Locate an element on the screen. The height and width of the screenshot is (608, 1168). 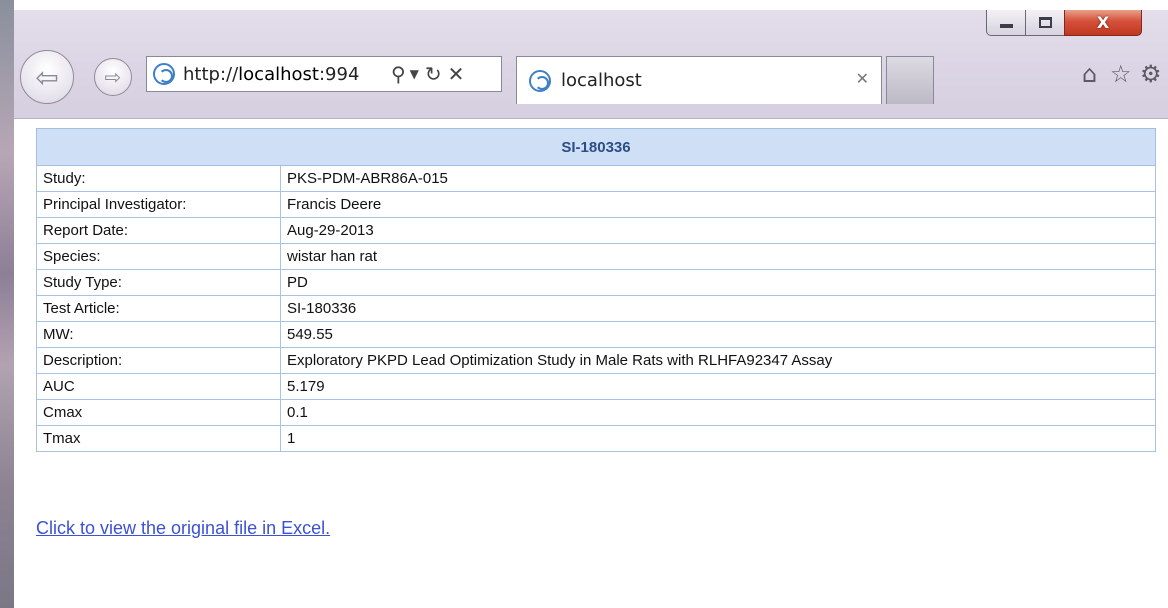
row-label: Test Article: is located at coordinates (158, 308).